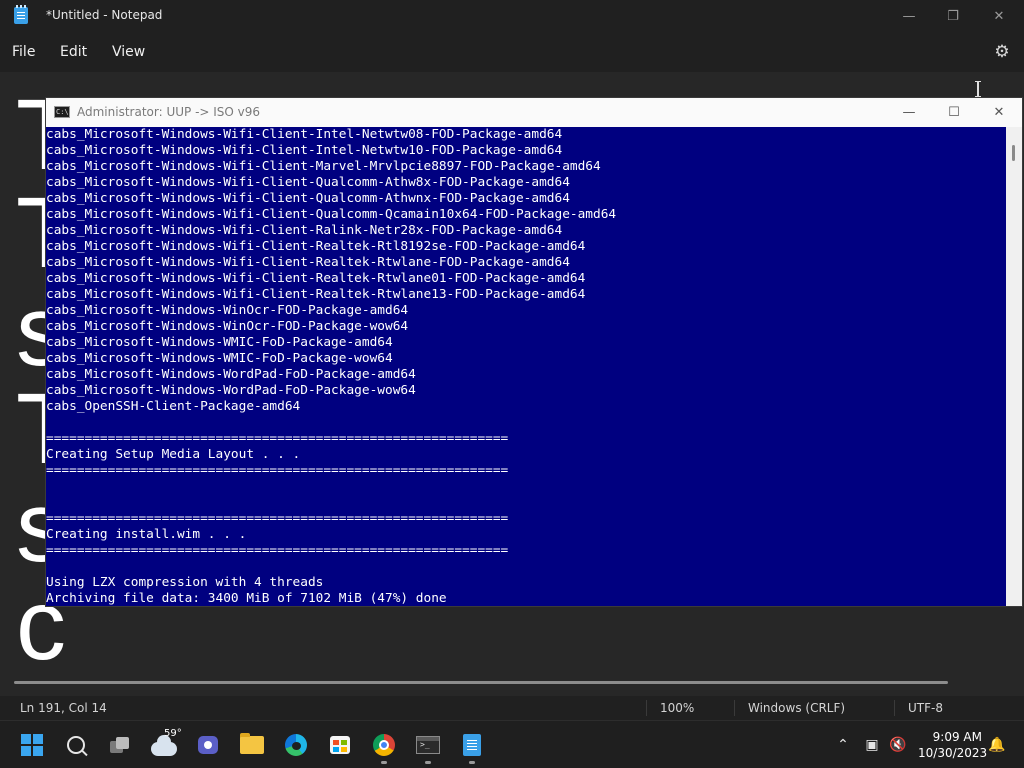  I want to click on notepad-titlebar: *Untitled - Notepad — ❐ ✕, so click(512, 16).